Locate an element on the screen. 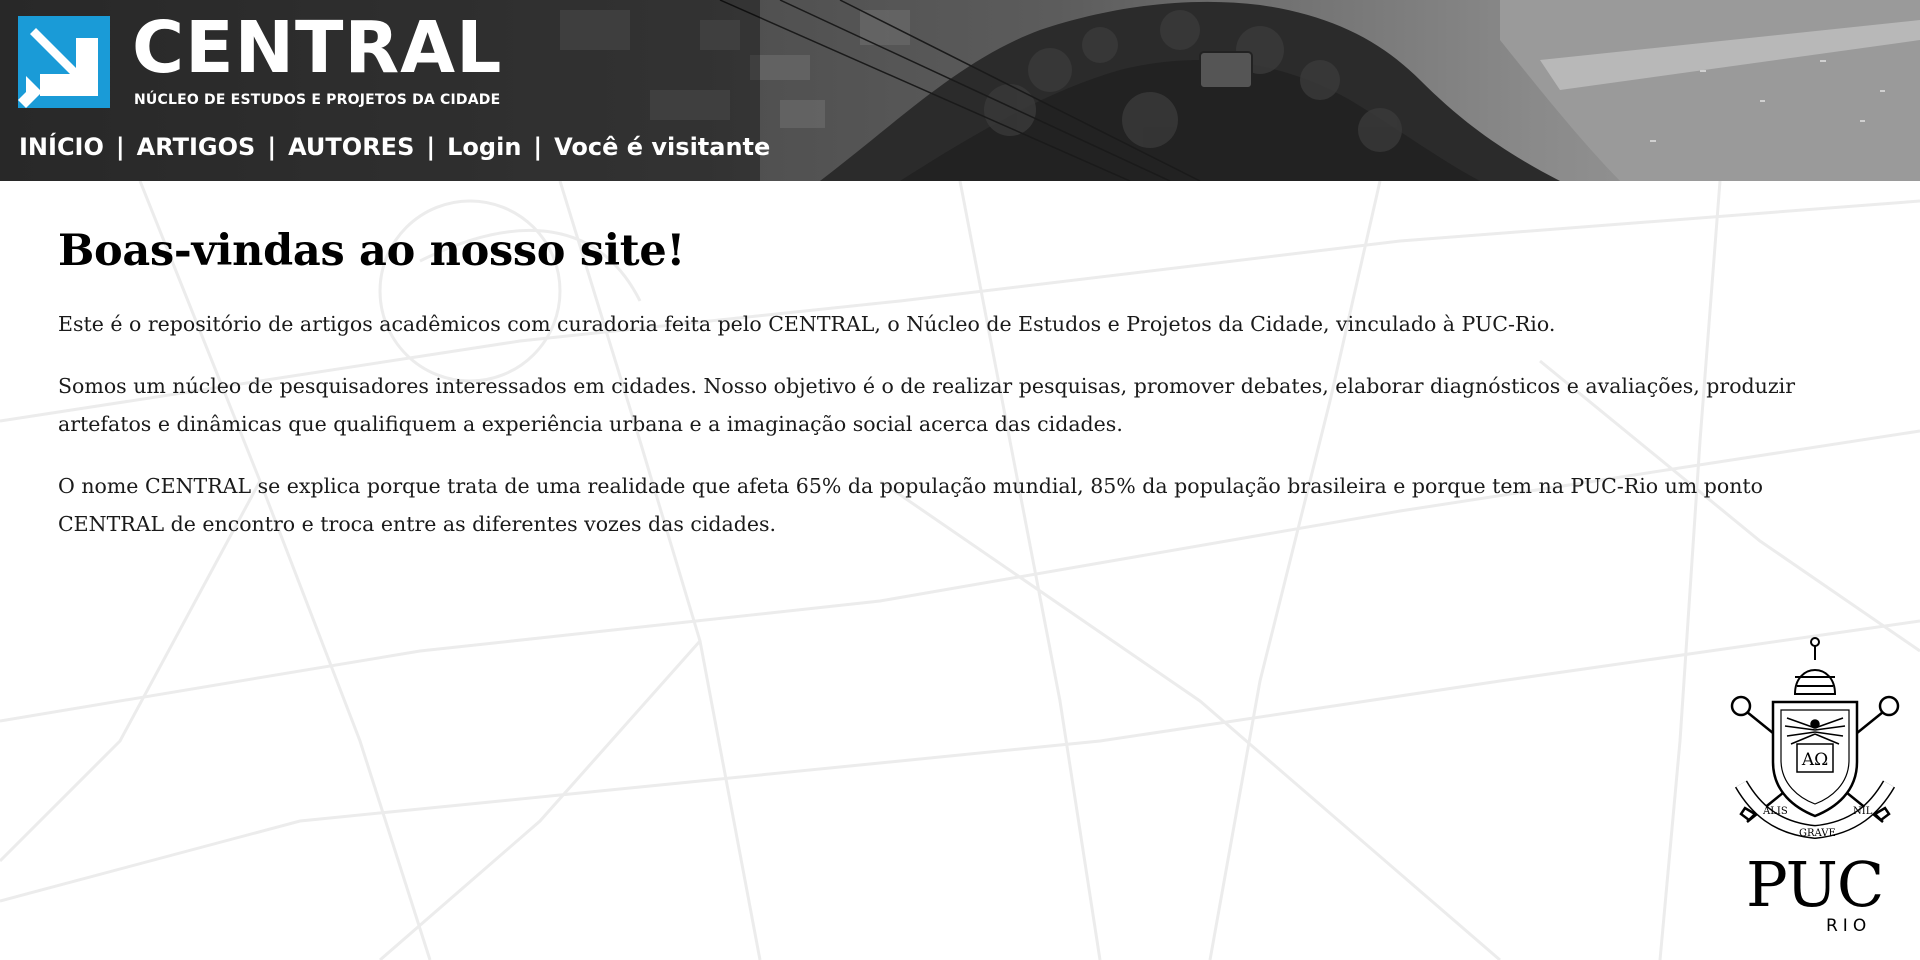  seal-motto-2: GRAVE is located at coordinates (1817, 833).